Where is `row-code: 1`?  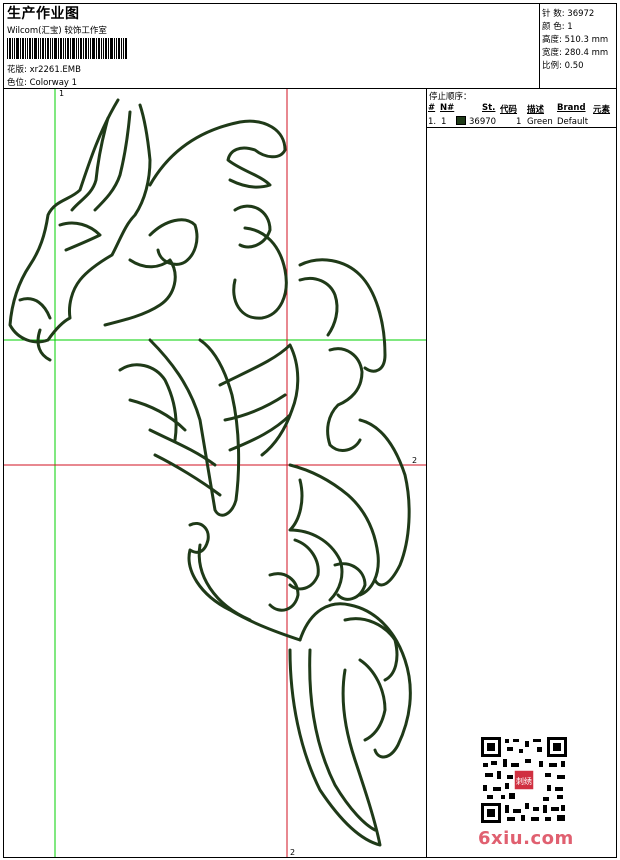
row-code: 1 is located at coordinates (519, 122).